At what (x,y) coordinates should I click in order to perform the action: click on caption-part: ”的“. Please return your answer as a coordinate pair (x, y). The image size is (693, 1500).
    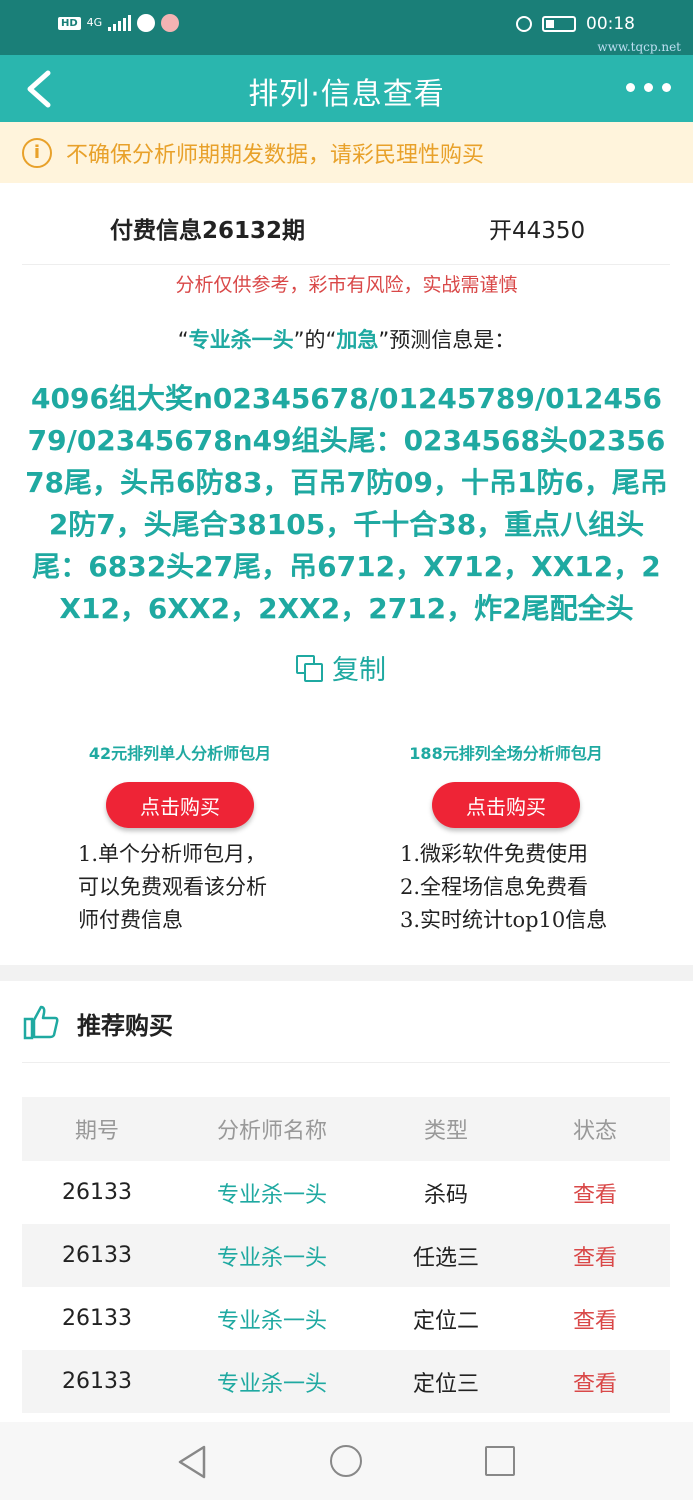
    Looking at the image, I should click on (315, 340).